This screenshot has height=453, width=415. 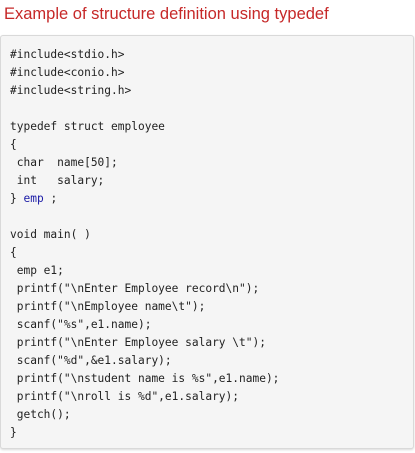 I want to click on code-line: scanf("%d",&e1.salary);, so click(x=91, y=360).